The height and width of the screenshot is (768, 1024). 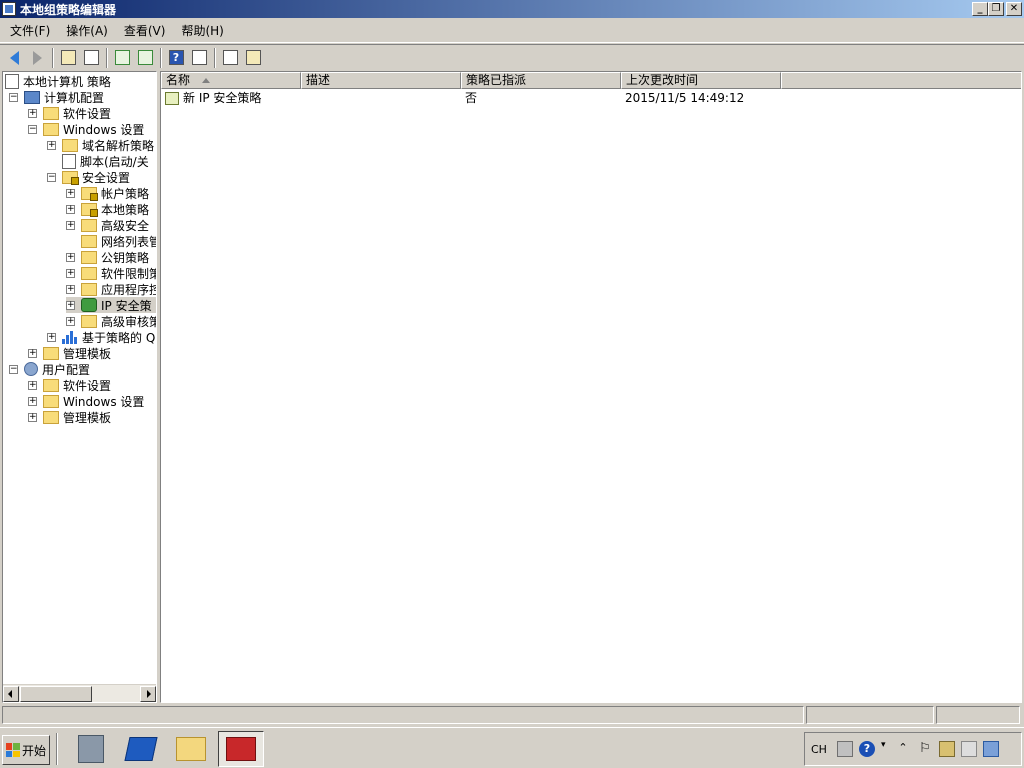 I want to click on action-pane-icon, so click(x=199, y=57).